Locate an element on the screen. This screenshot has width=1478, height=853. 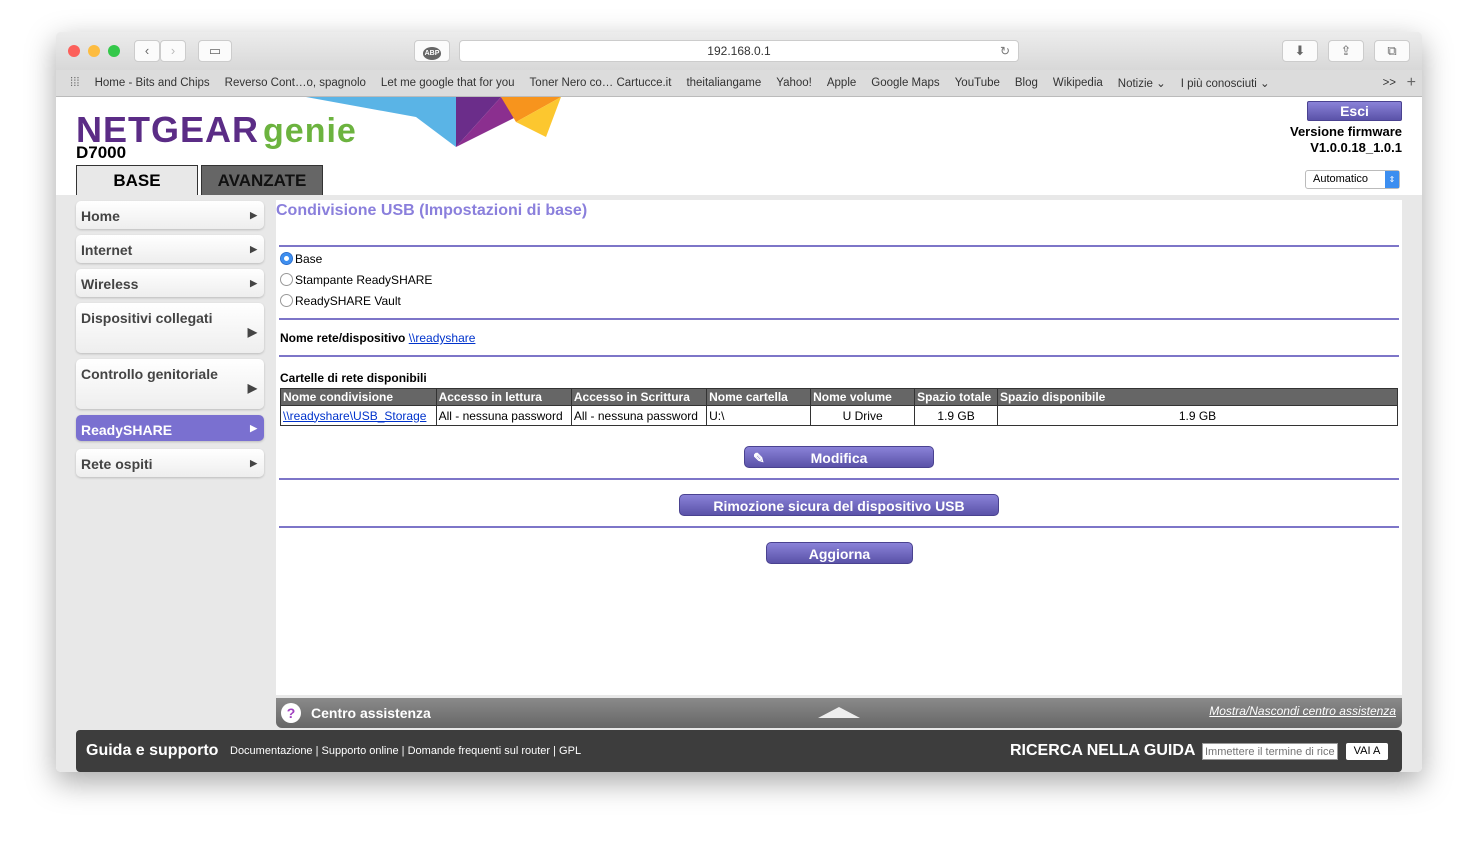
folders-label: Cartelle di rete disponibili is located at coordinates (353, 378).